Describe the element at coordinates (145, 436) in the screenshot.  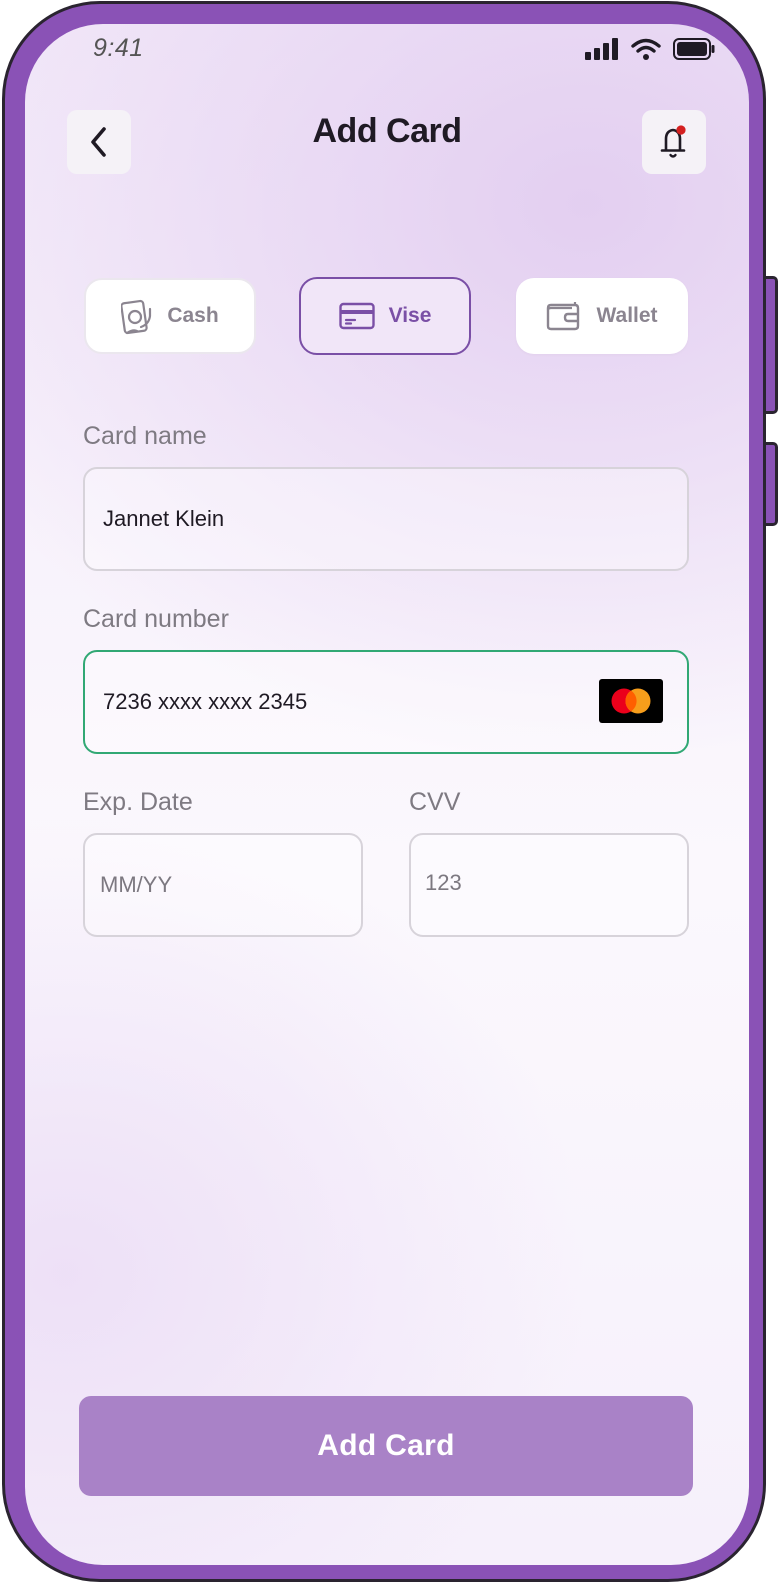
I see `card-name-label: Card name` at that location.